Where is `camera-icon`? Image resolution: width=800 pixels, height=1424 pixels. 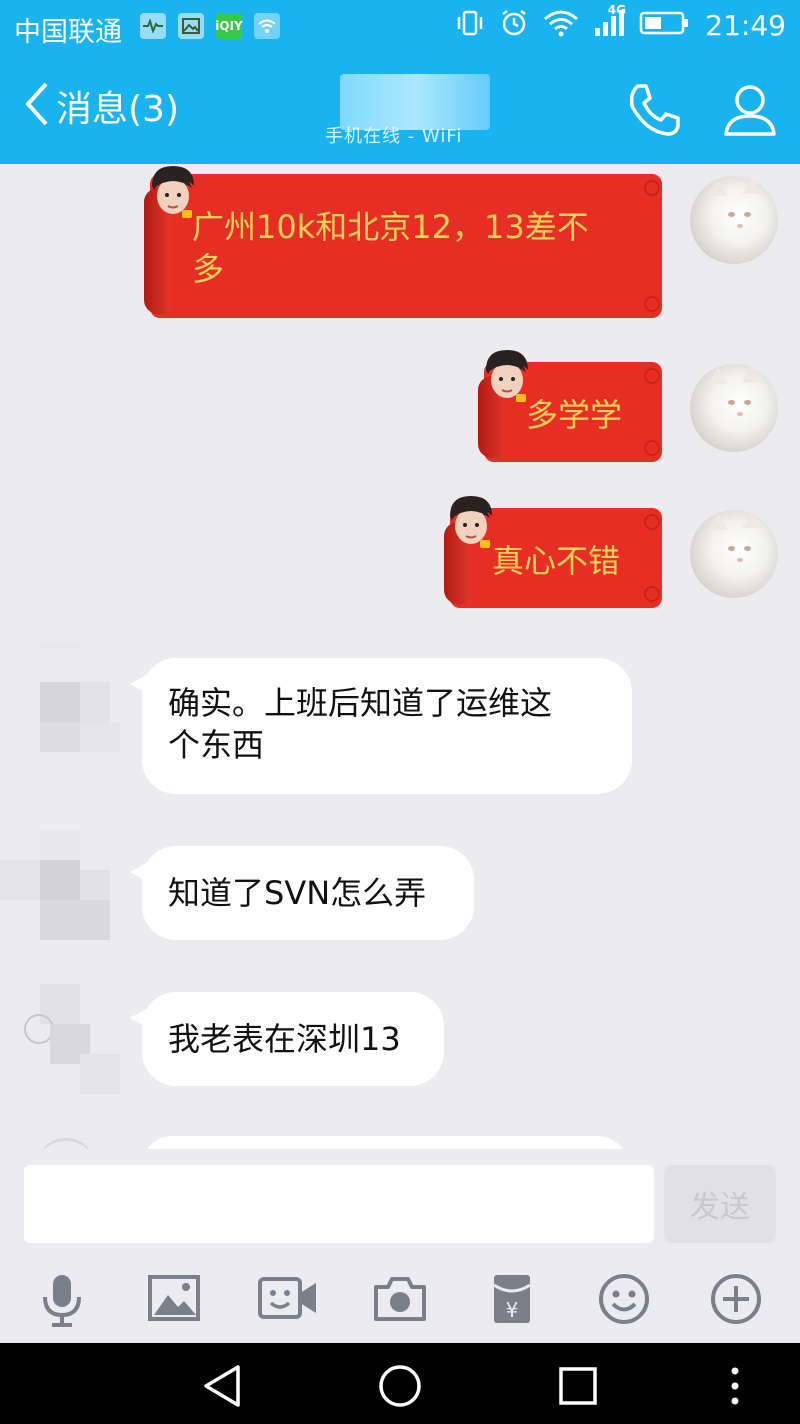 camera-icon is located at coordinates (400, 1299).